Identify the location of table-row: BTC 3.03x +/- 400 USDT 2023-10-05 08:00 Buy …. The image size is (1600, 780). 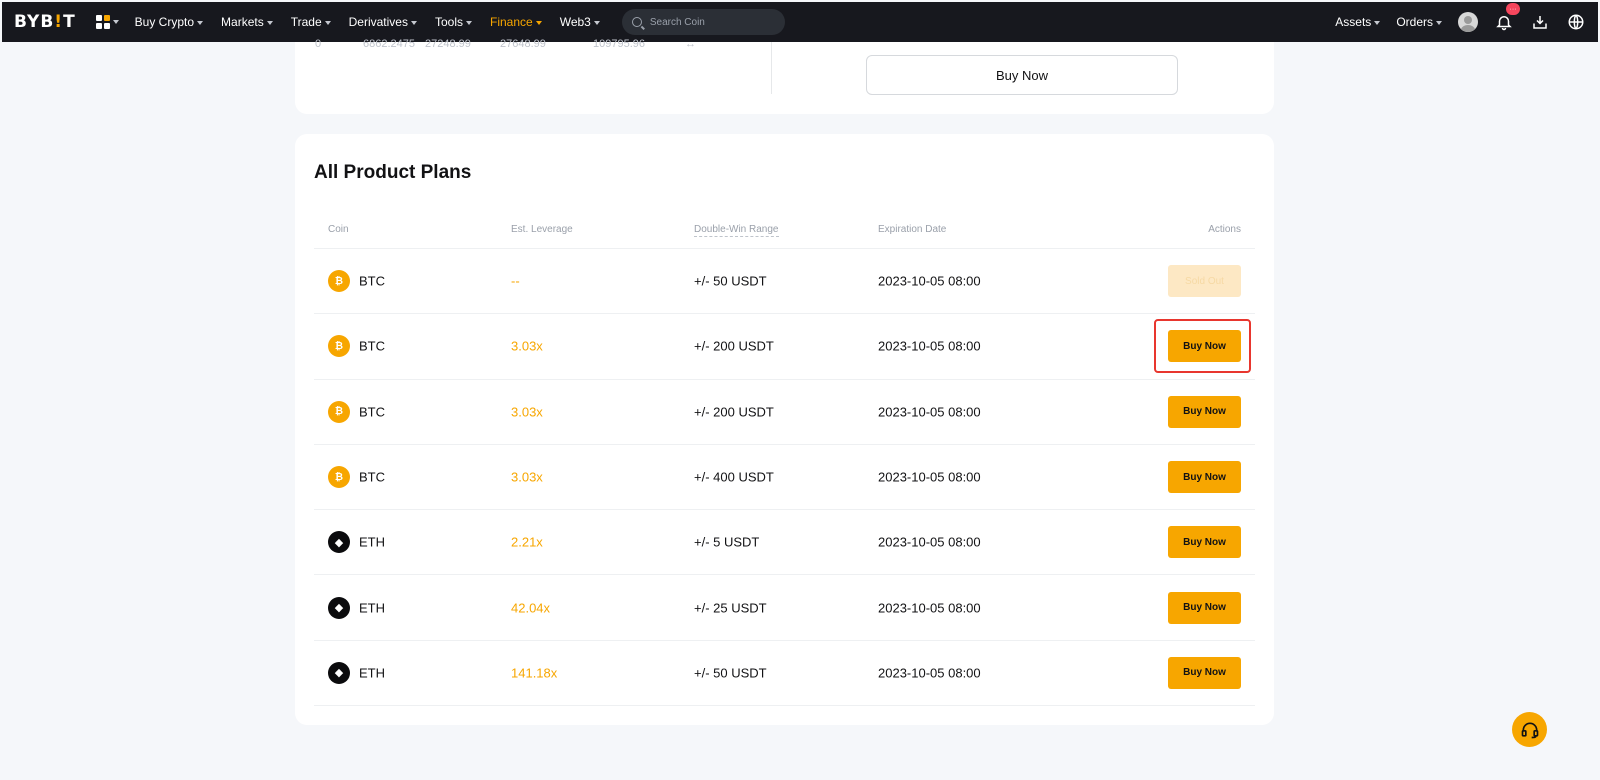
(784, 478).